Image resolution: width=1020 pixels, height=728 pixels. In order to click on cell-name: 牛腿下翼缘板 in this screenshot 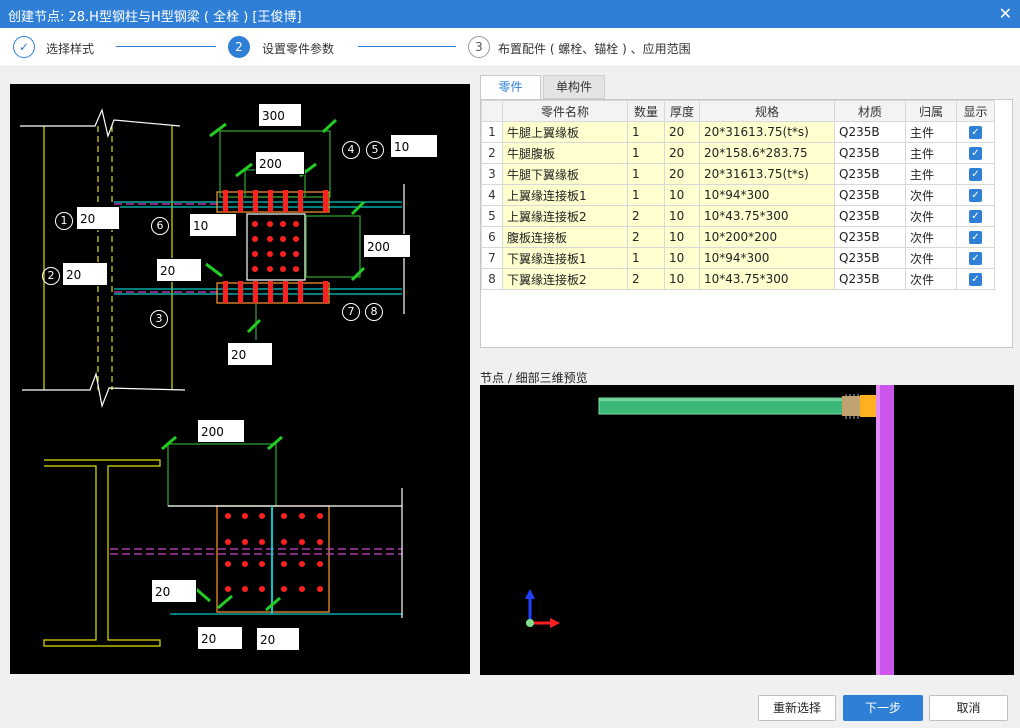, I will do `click(565, 174)`.